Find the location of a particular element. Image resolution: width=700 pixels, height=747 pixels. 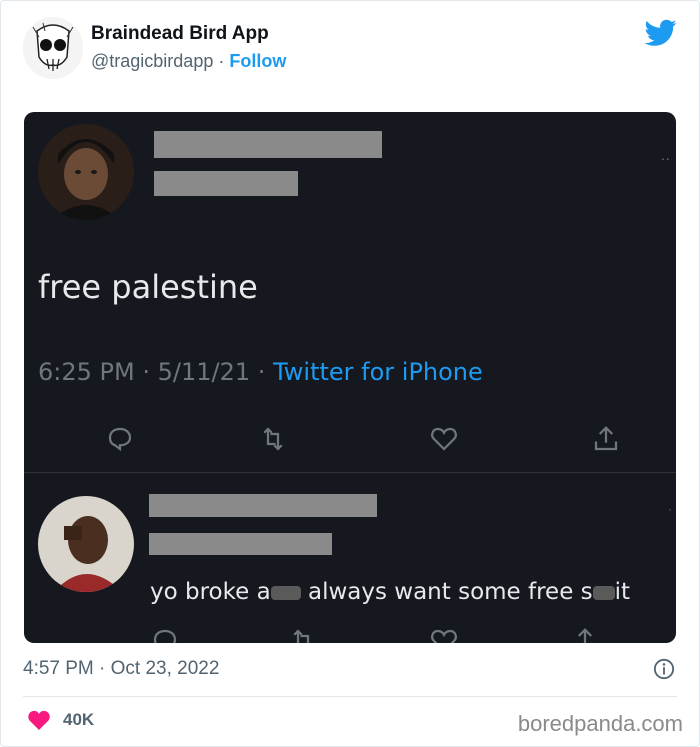

footer-divider is located at coordinates (350, 696).